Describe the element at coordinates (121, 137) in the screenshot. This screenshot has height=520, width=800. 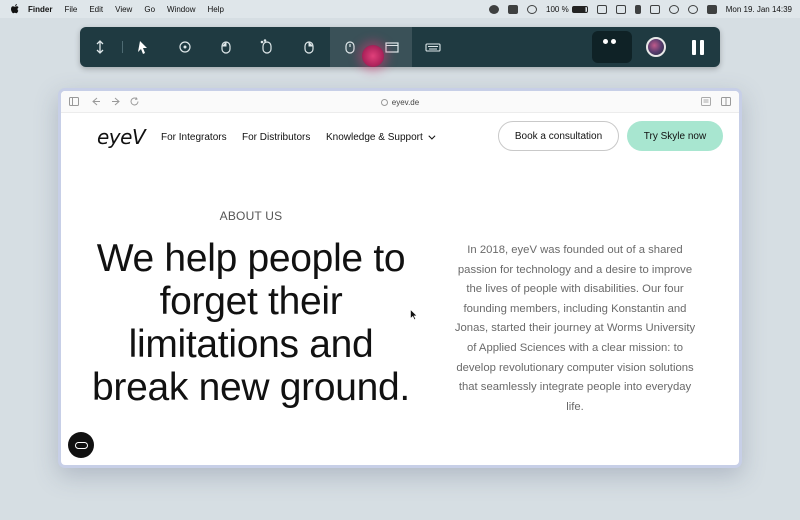
I see `site-logo: eyeV` at that location.